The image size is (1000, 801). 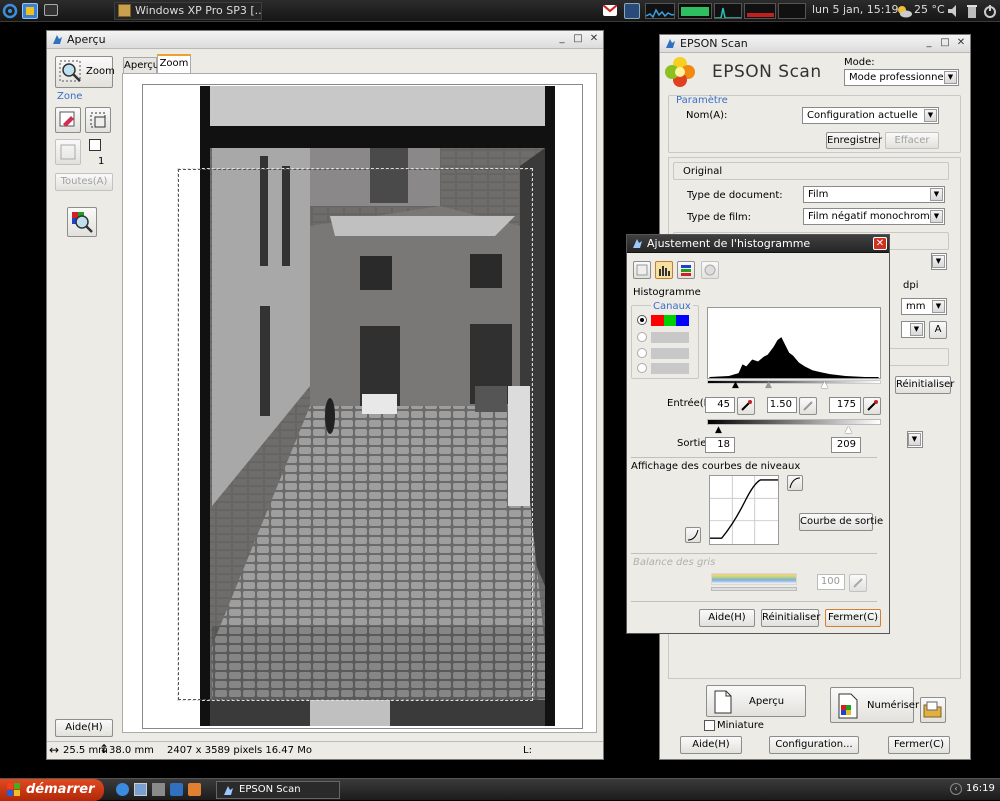 What do you see at coordinates (782, 405) in the screenshot?
I see `entree-gamma-field: 1.50` at bounding box center [782, 405].